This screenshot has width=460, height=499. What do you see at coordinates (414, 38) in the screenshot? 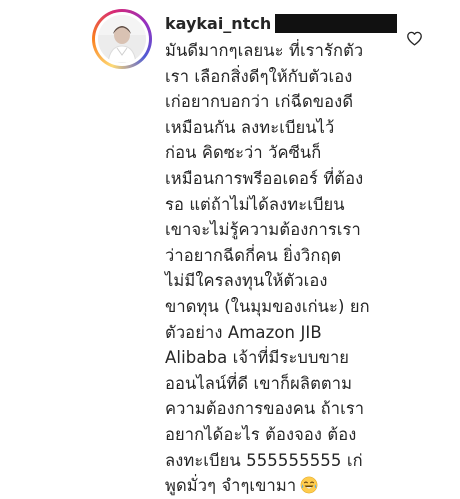
I see `like-heart-icon` at bounding box center [414, 38].